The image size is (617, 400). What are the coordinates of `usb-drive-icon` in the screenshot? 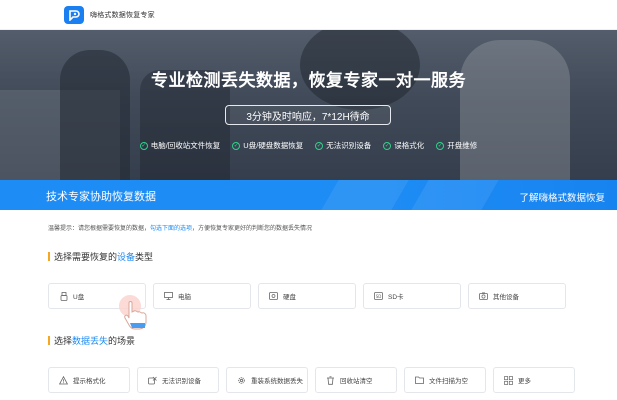 It's located at (63, 296).